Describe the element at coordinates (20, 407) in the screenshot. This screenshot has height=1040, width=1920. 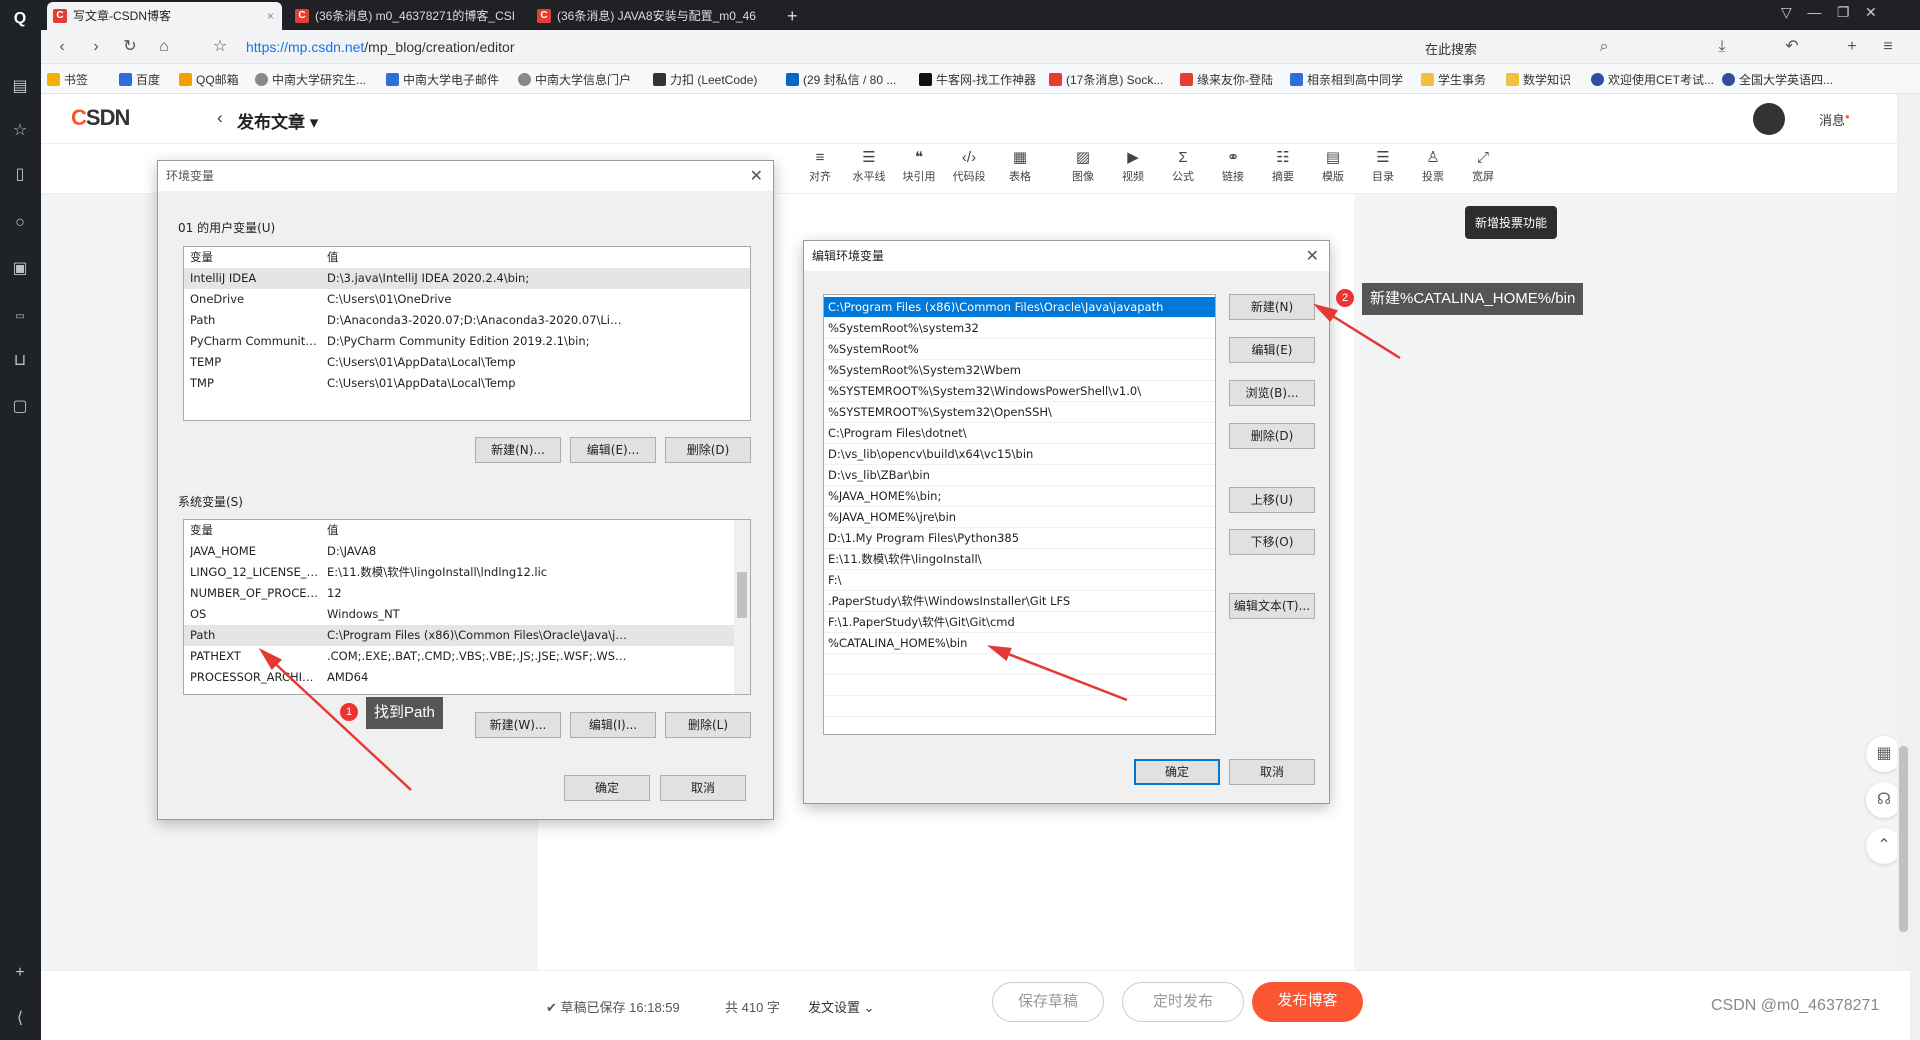
I see `translate-icon: ▢` at that location.